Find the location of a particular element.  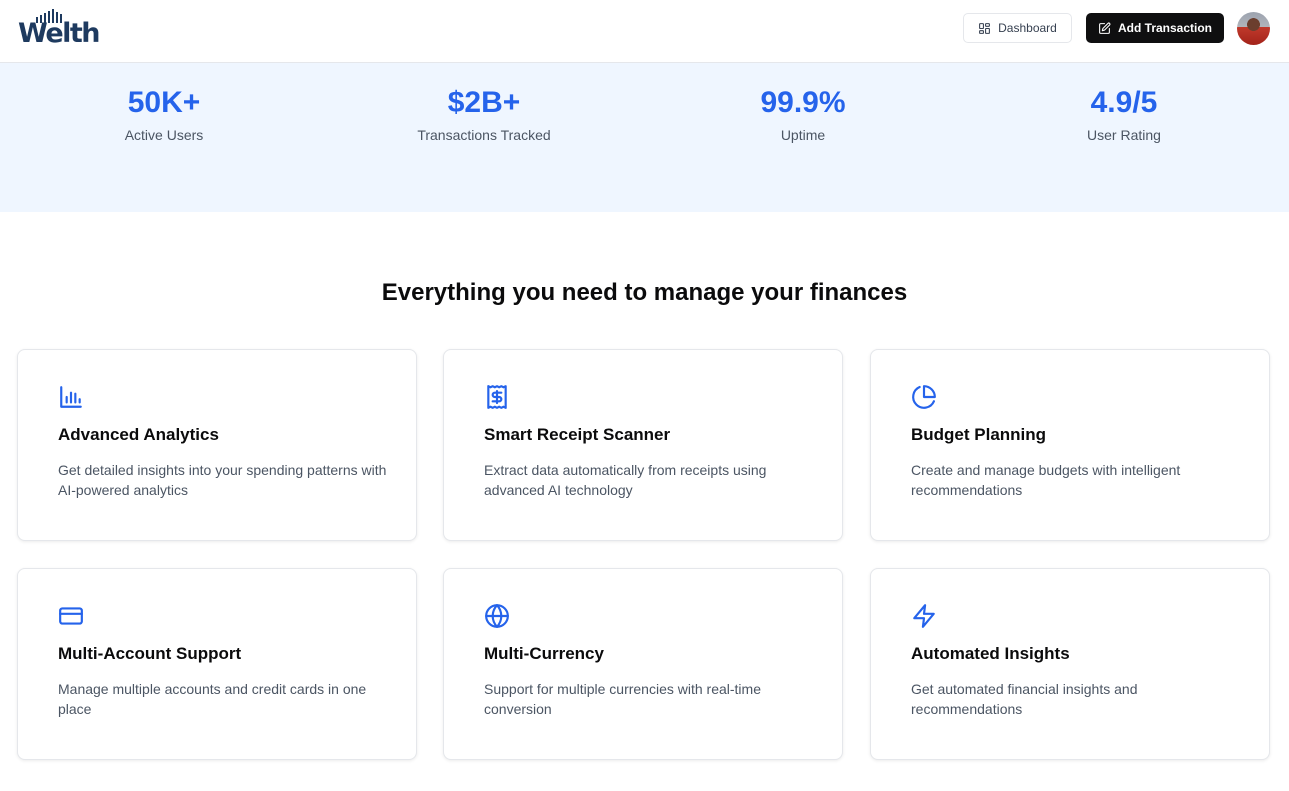

stat-value: 99.9% is located at coordinates (803, 102).